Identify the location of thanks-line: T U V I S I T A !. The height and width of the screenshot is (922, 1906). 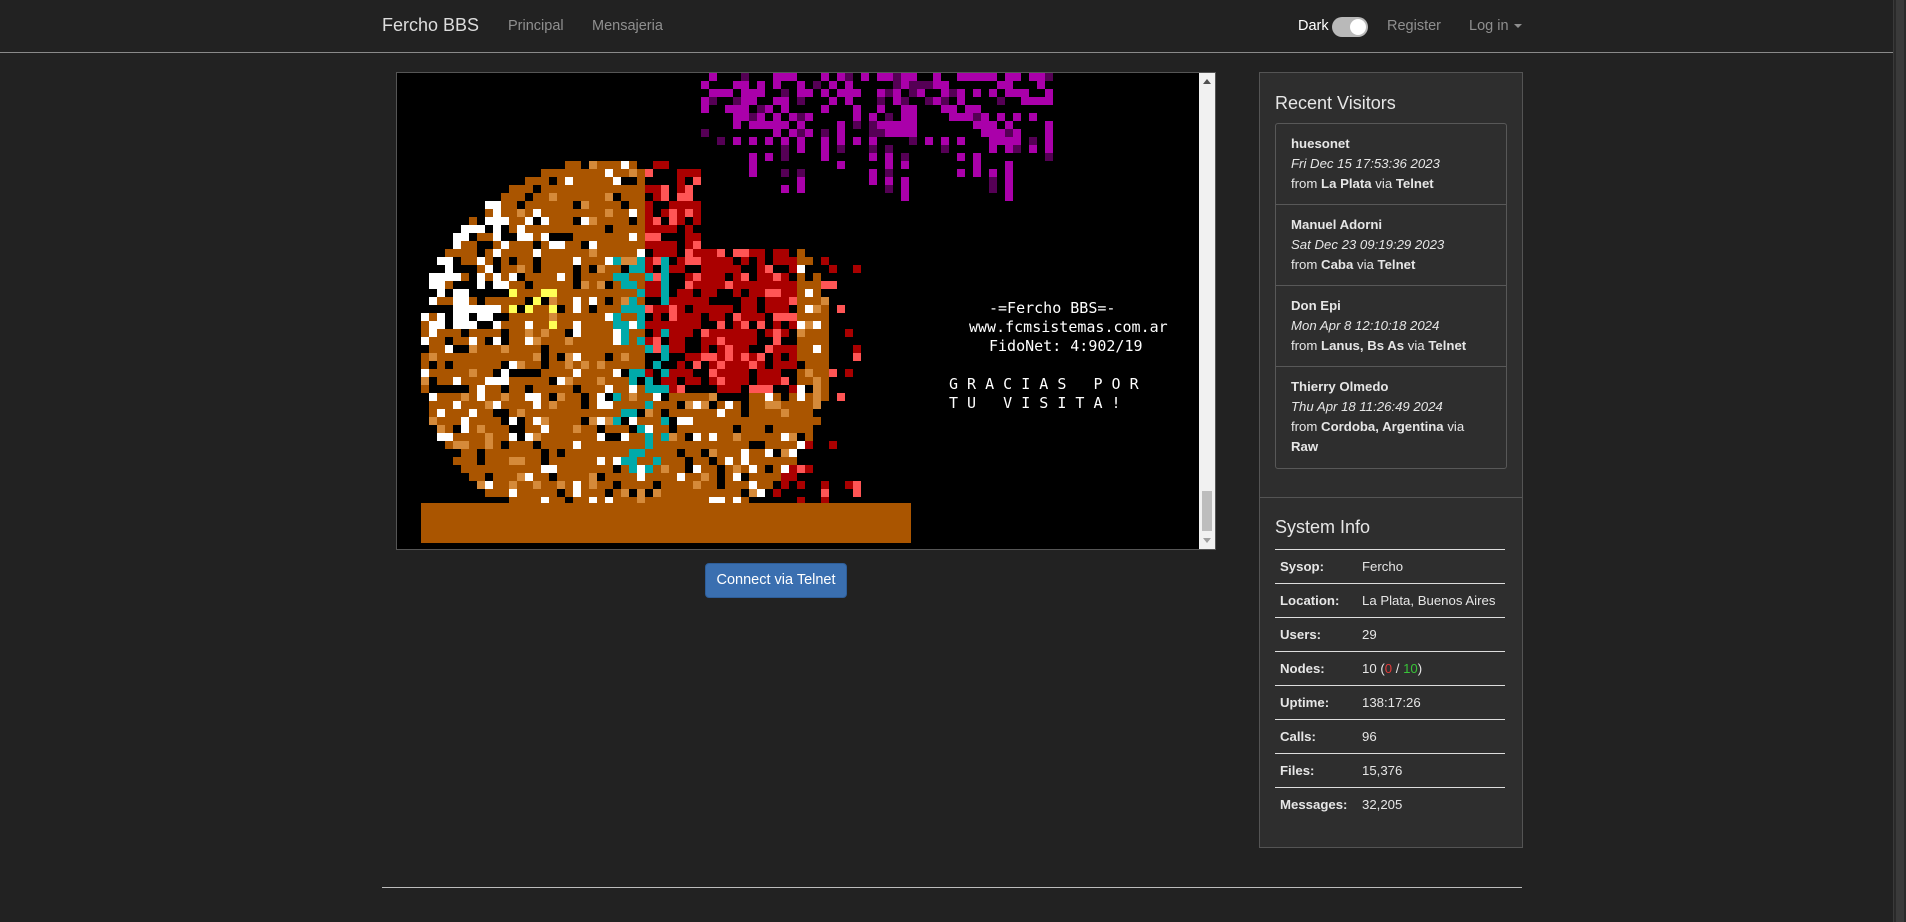
(1035, 403).